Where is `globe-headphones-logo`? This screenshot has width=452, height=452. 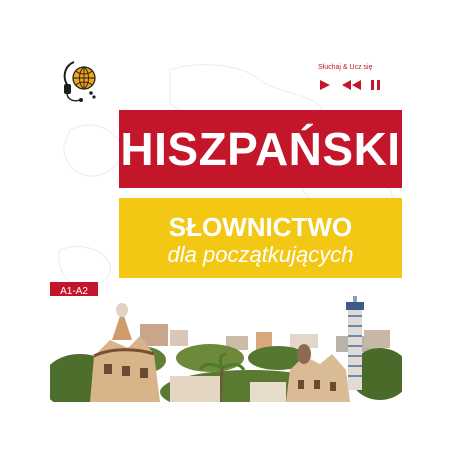 globe-headphones-logo is located at coordinates (79, 81).